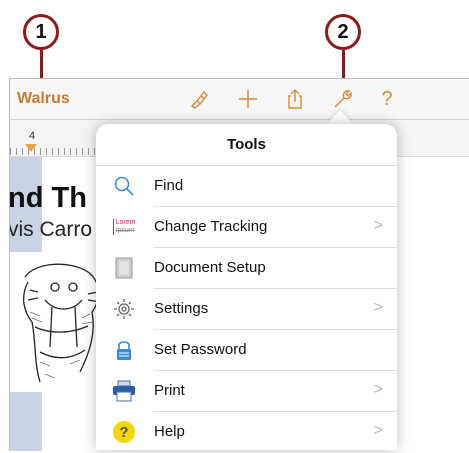 The image size is (469, 453). I want to click on menu-item-label: Document Setup, so click(210, 267).